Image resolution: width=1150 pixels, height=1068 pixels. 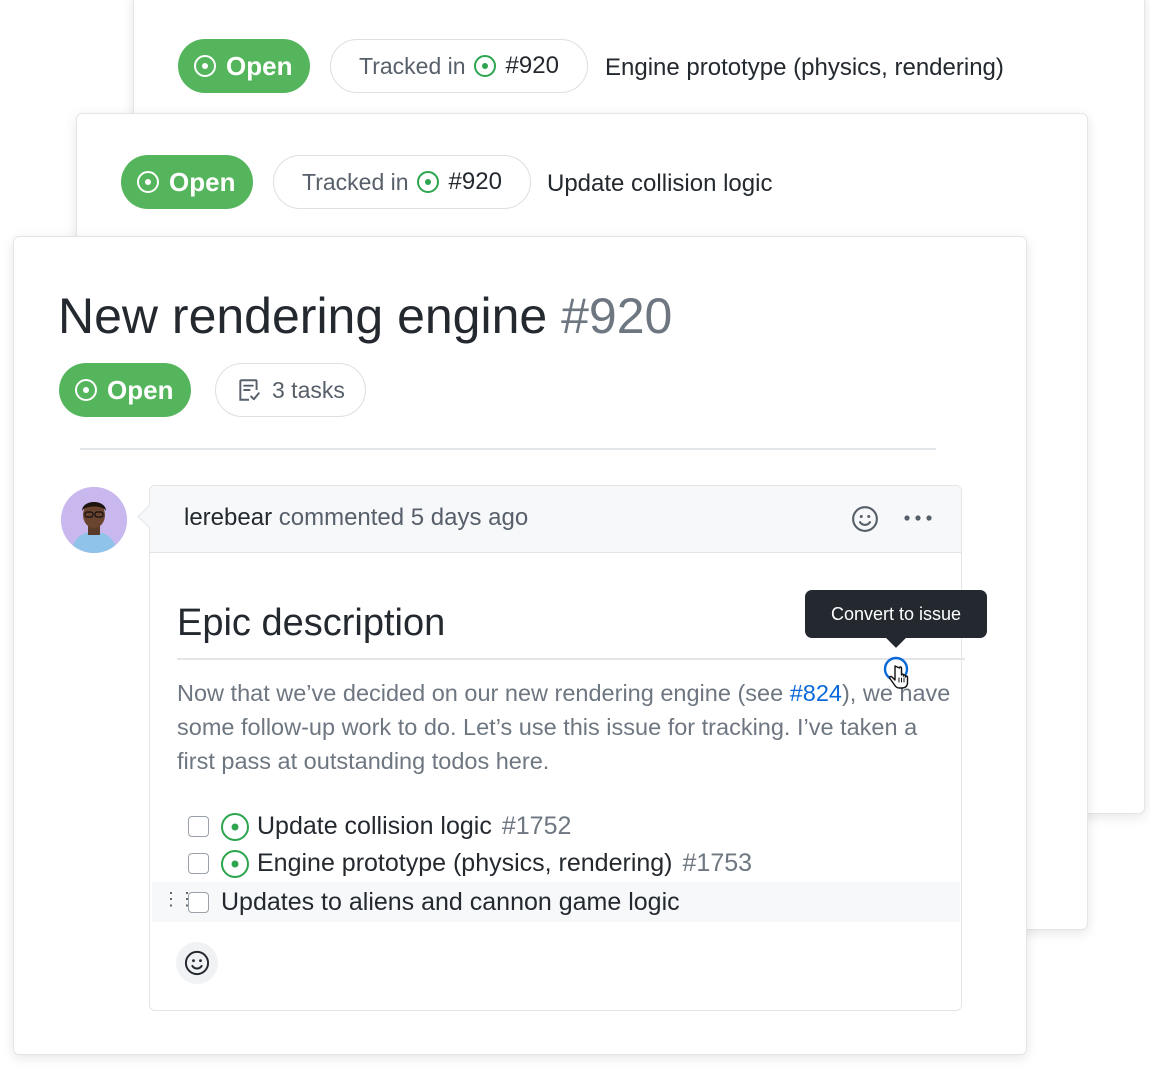 I want to click on add-reaction-button, so click(x=197, y=963).